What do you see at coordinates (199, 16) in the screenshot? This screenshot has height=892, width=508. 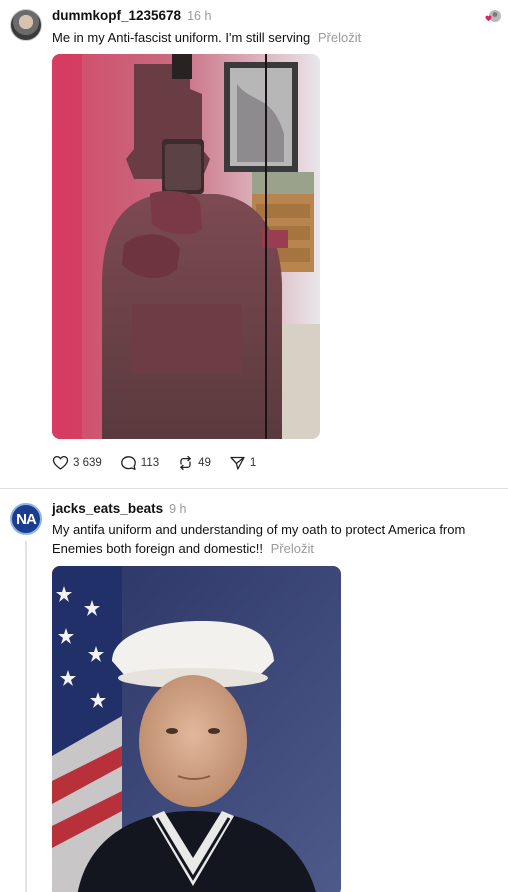 I see `timestamp: 16 h` at bounding box center [199, 16].